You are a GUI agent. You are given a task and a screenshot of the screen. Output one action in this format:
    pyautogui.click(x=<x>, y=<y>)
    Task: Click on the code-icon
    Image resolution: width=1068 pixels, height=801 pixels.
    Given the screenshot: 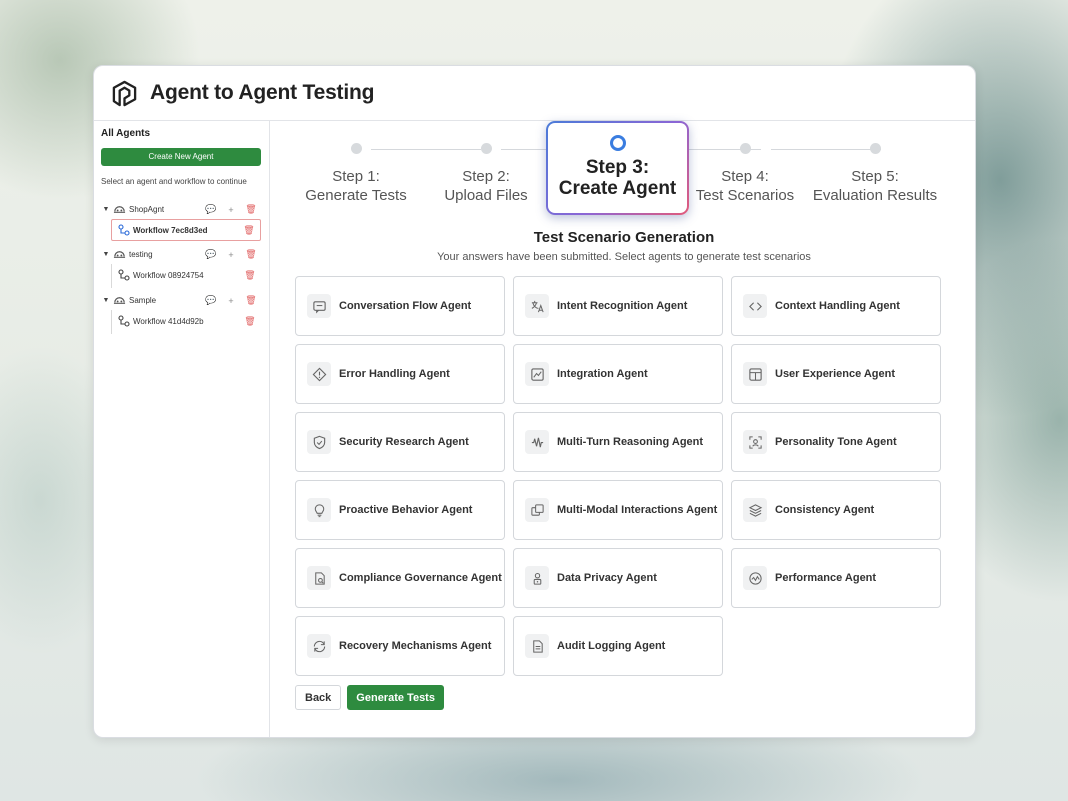 What is the action you would take?
    pyautogui.click(x=755, y=306)
    